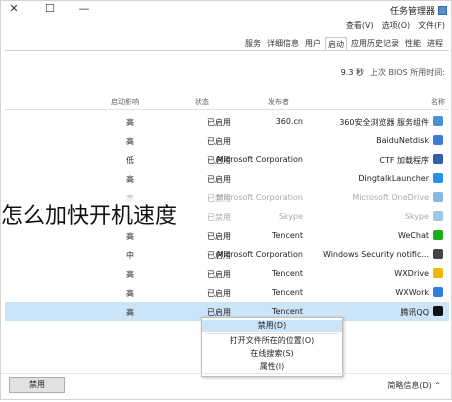 This screenshot has width=452, height=402. What do you see at coordinates (278, 102) in the screenshot?
I see `column-publisher: 发布者` at bounding box center [278, 102].